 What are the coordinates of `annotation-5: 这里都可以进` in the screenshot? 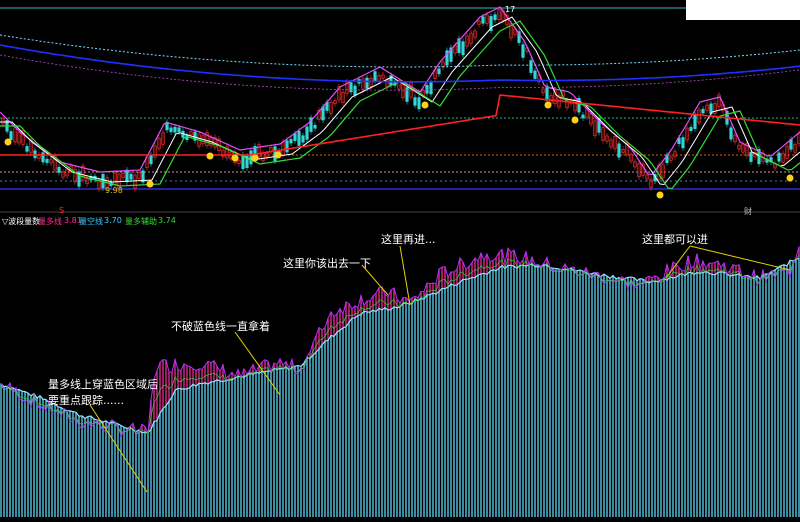 It's located at (675, 239).